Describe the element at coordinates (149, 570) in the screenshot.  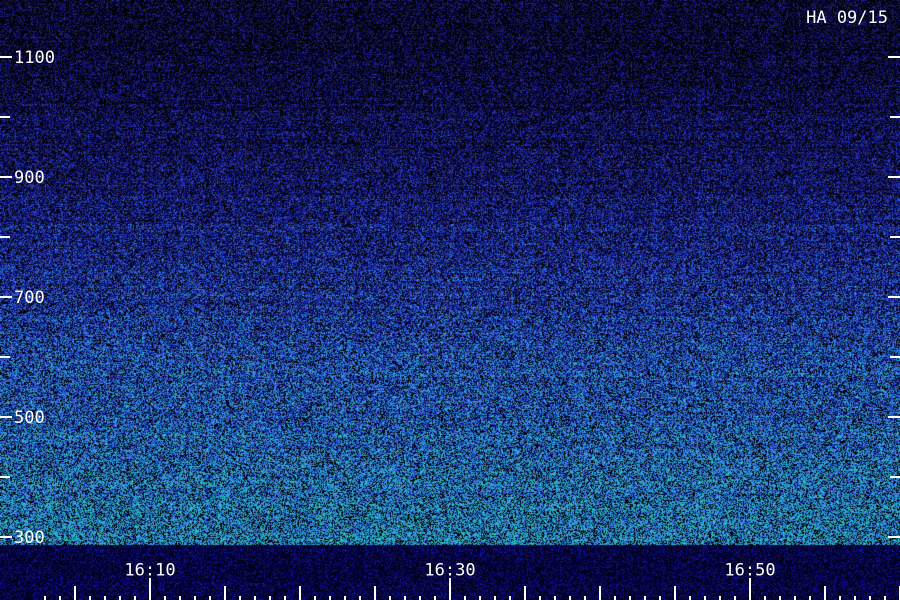
I see `x-tick-label: 16:10` at that location.